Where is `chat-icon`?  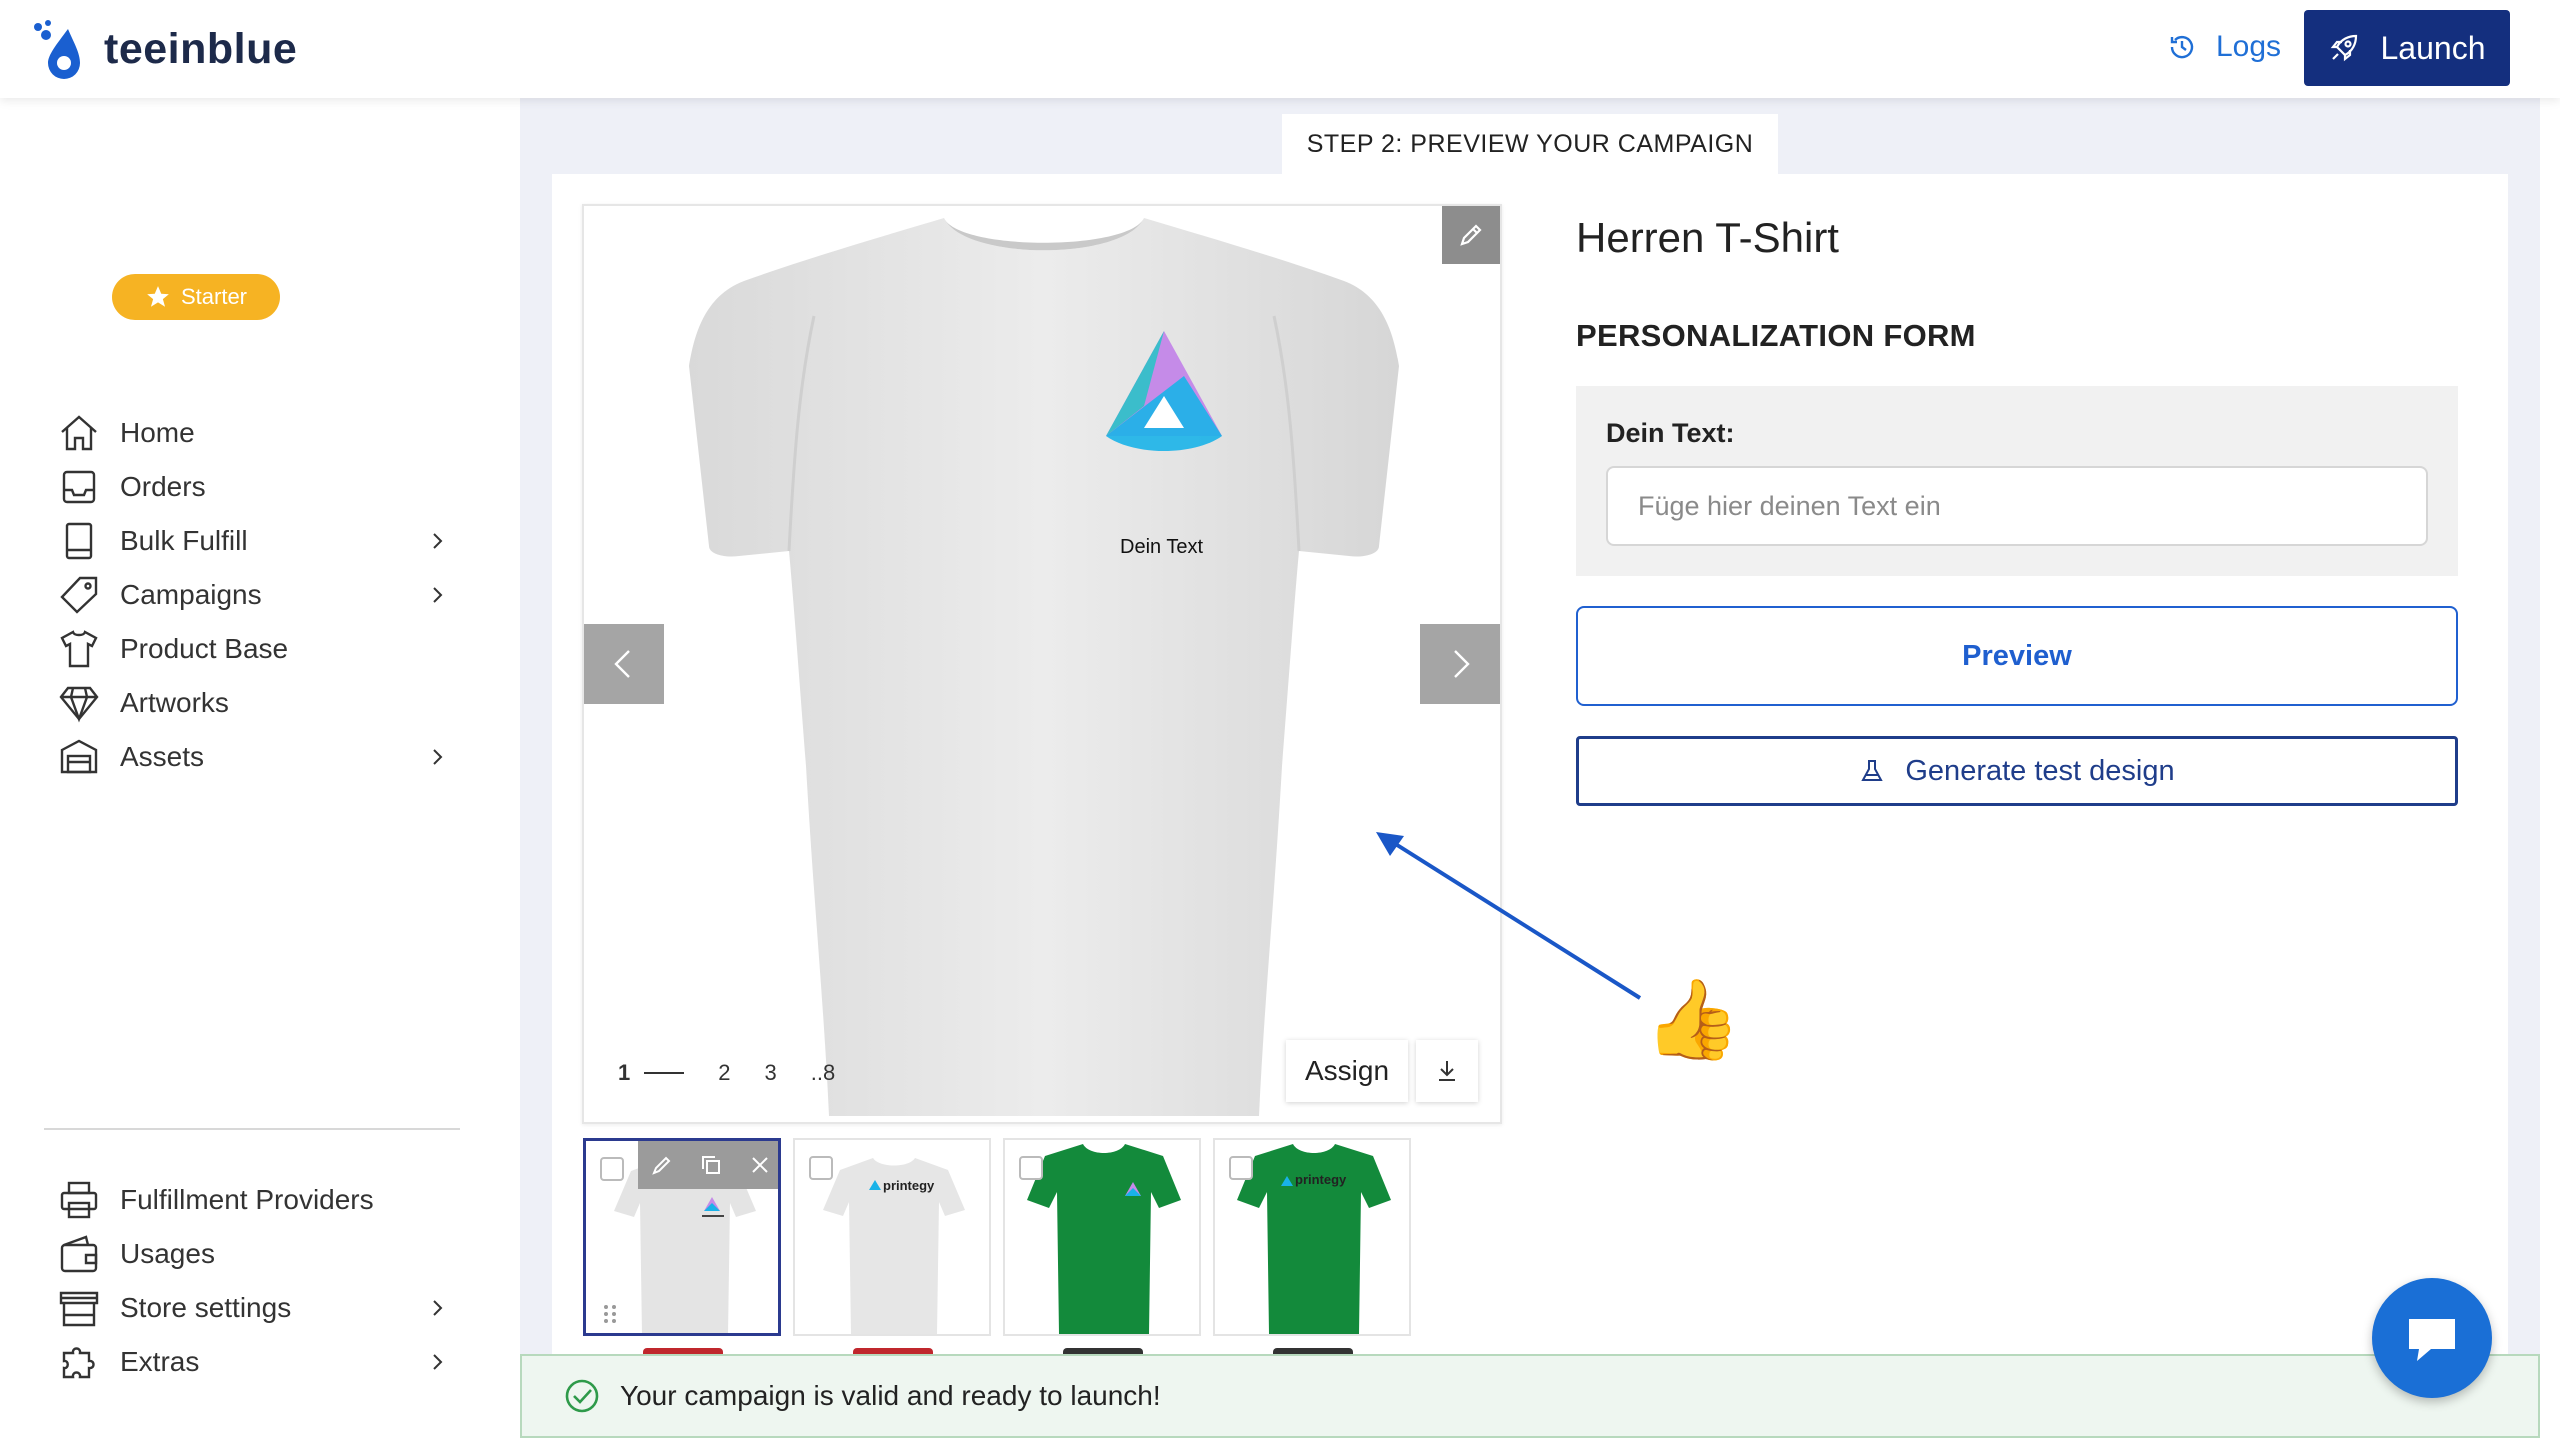 chat-icon is located at coordinates (2432, 1340).